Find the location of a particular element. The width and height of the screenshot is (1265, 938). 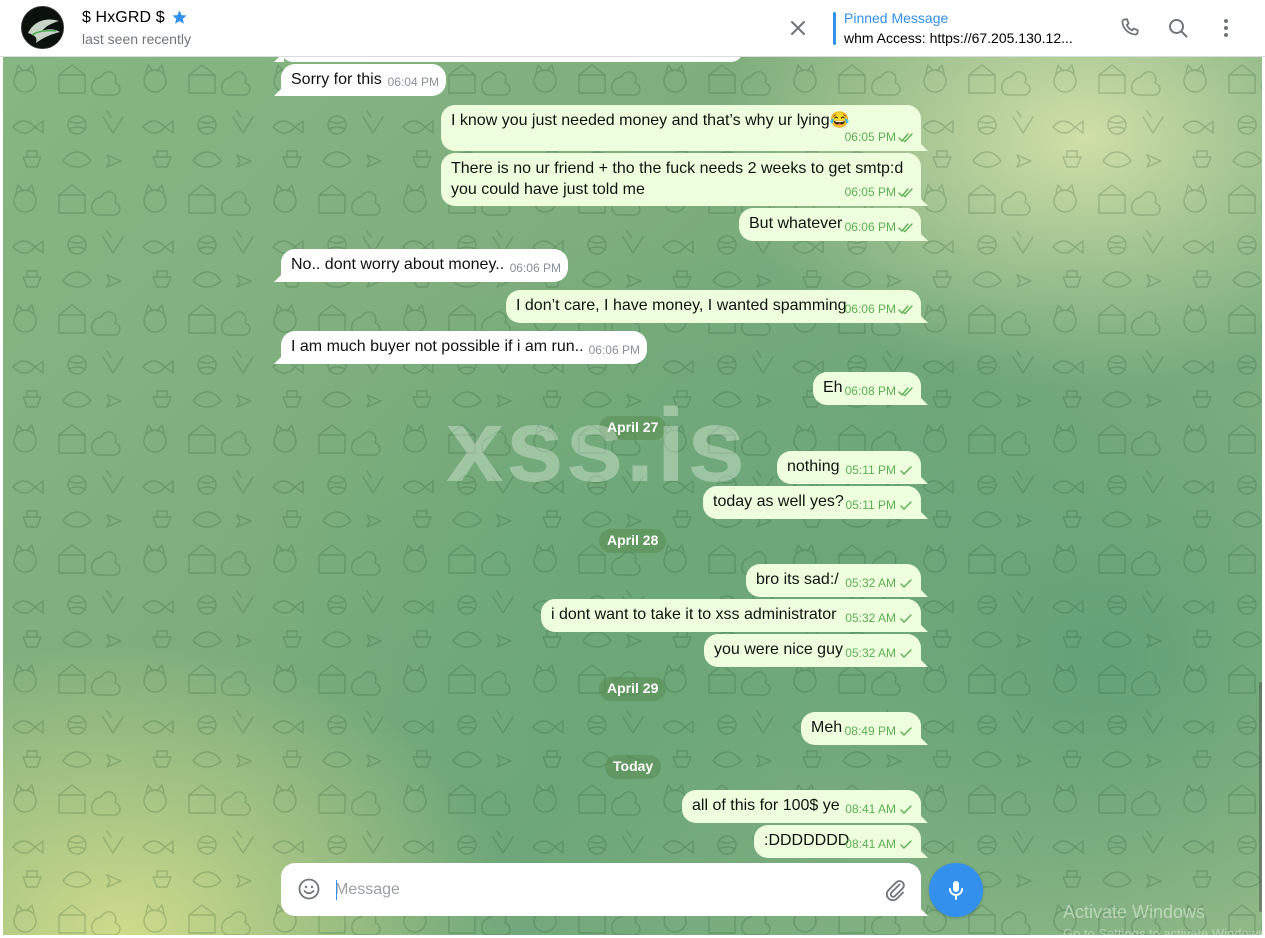

date-separator: April 27 is located at coordinates (633, 428).